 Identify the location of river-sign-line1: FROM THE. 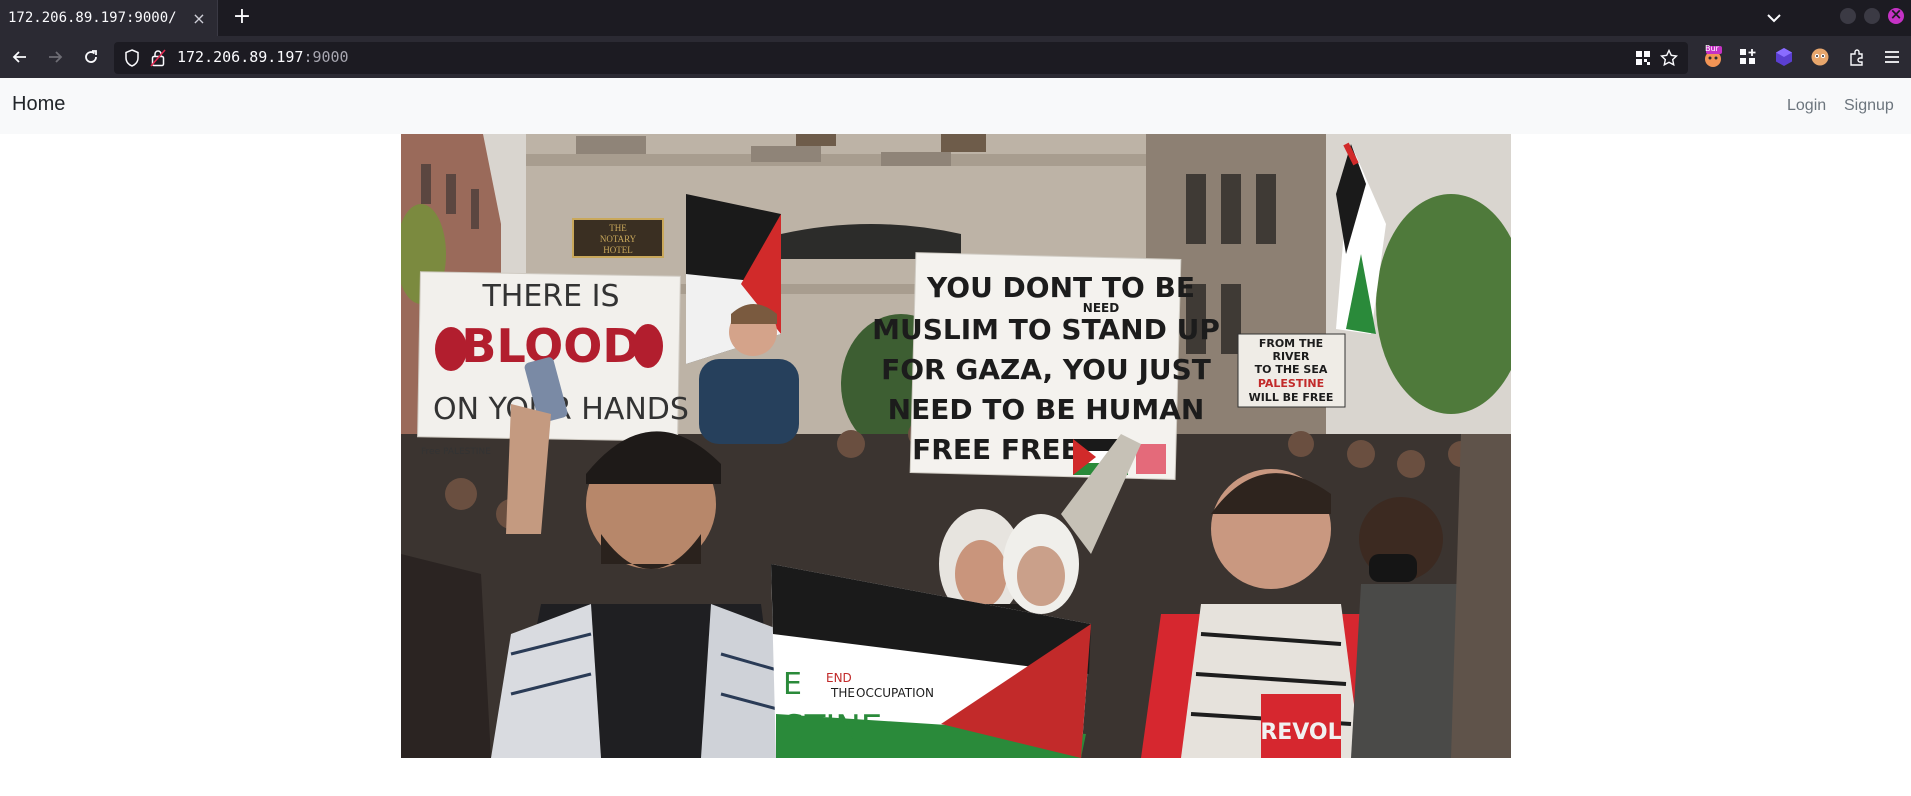
(1291, 343).